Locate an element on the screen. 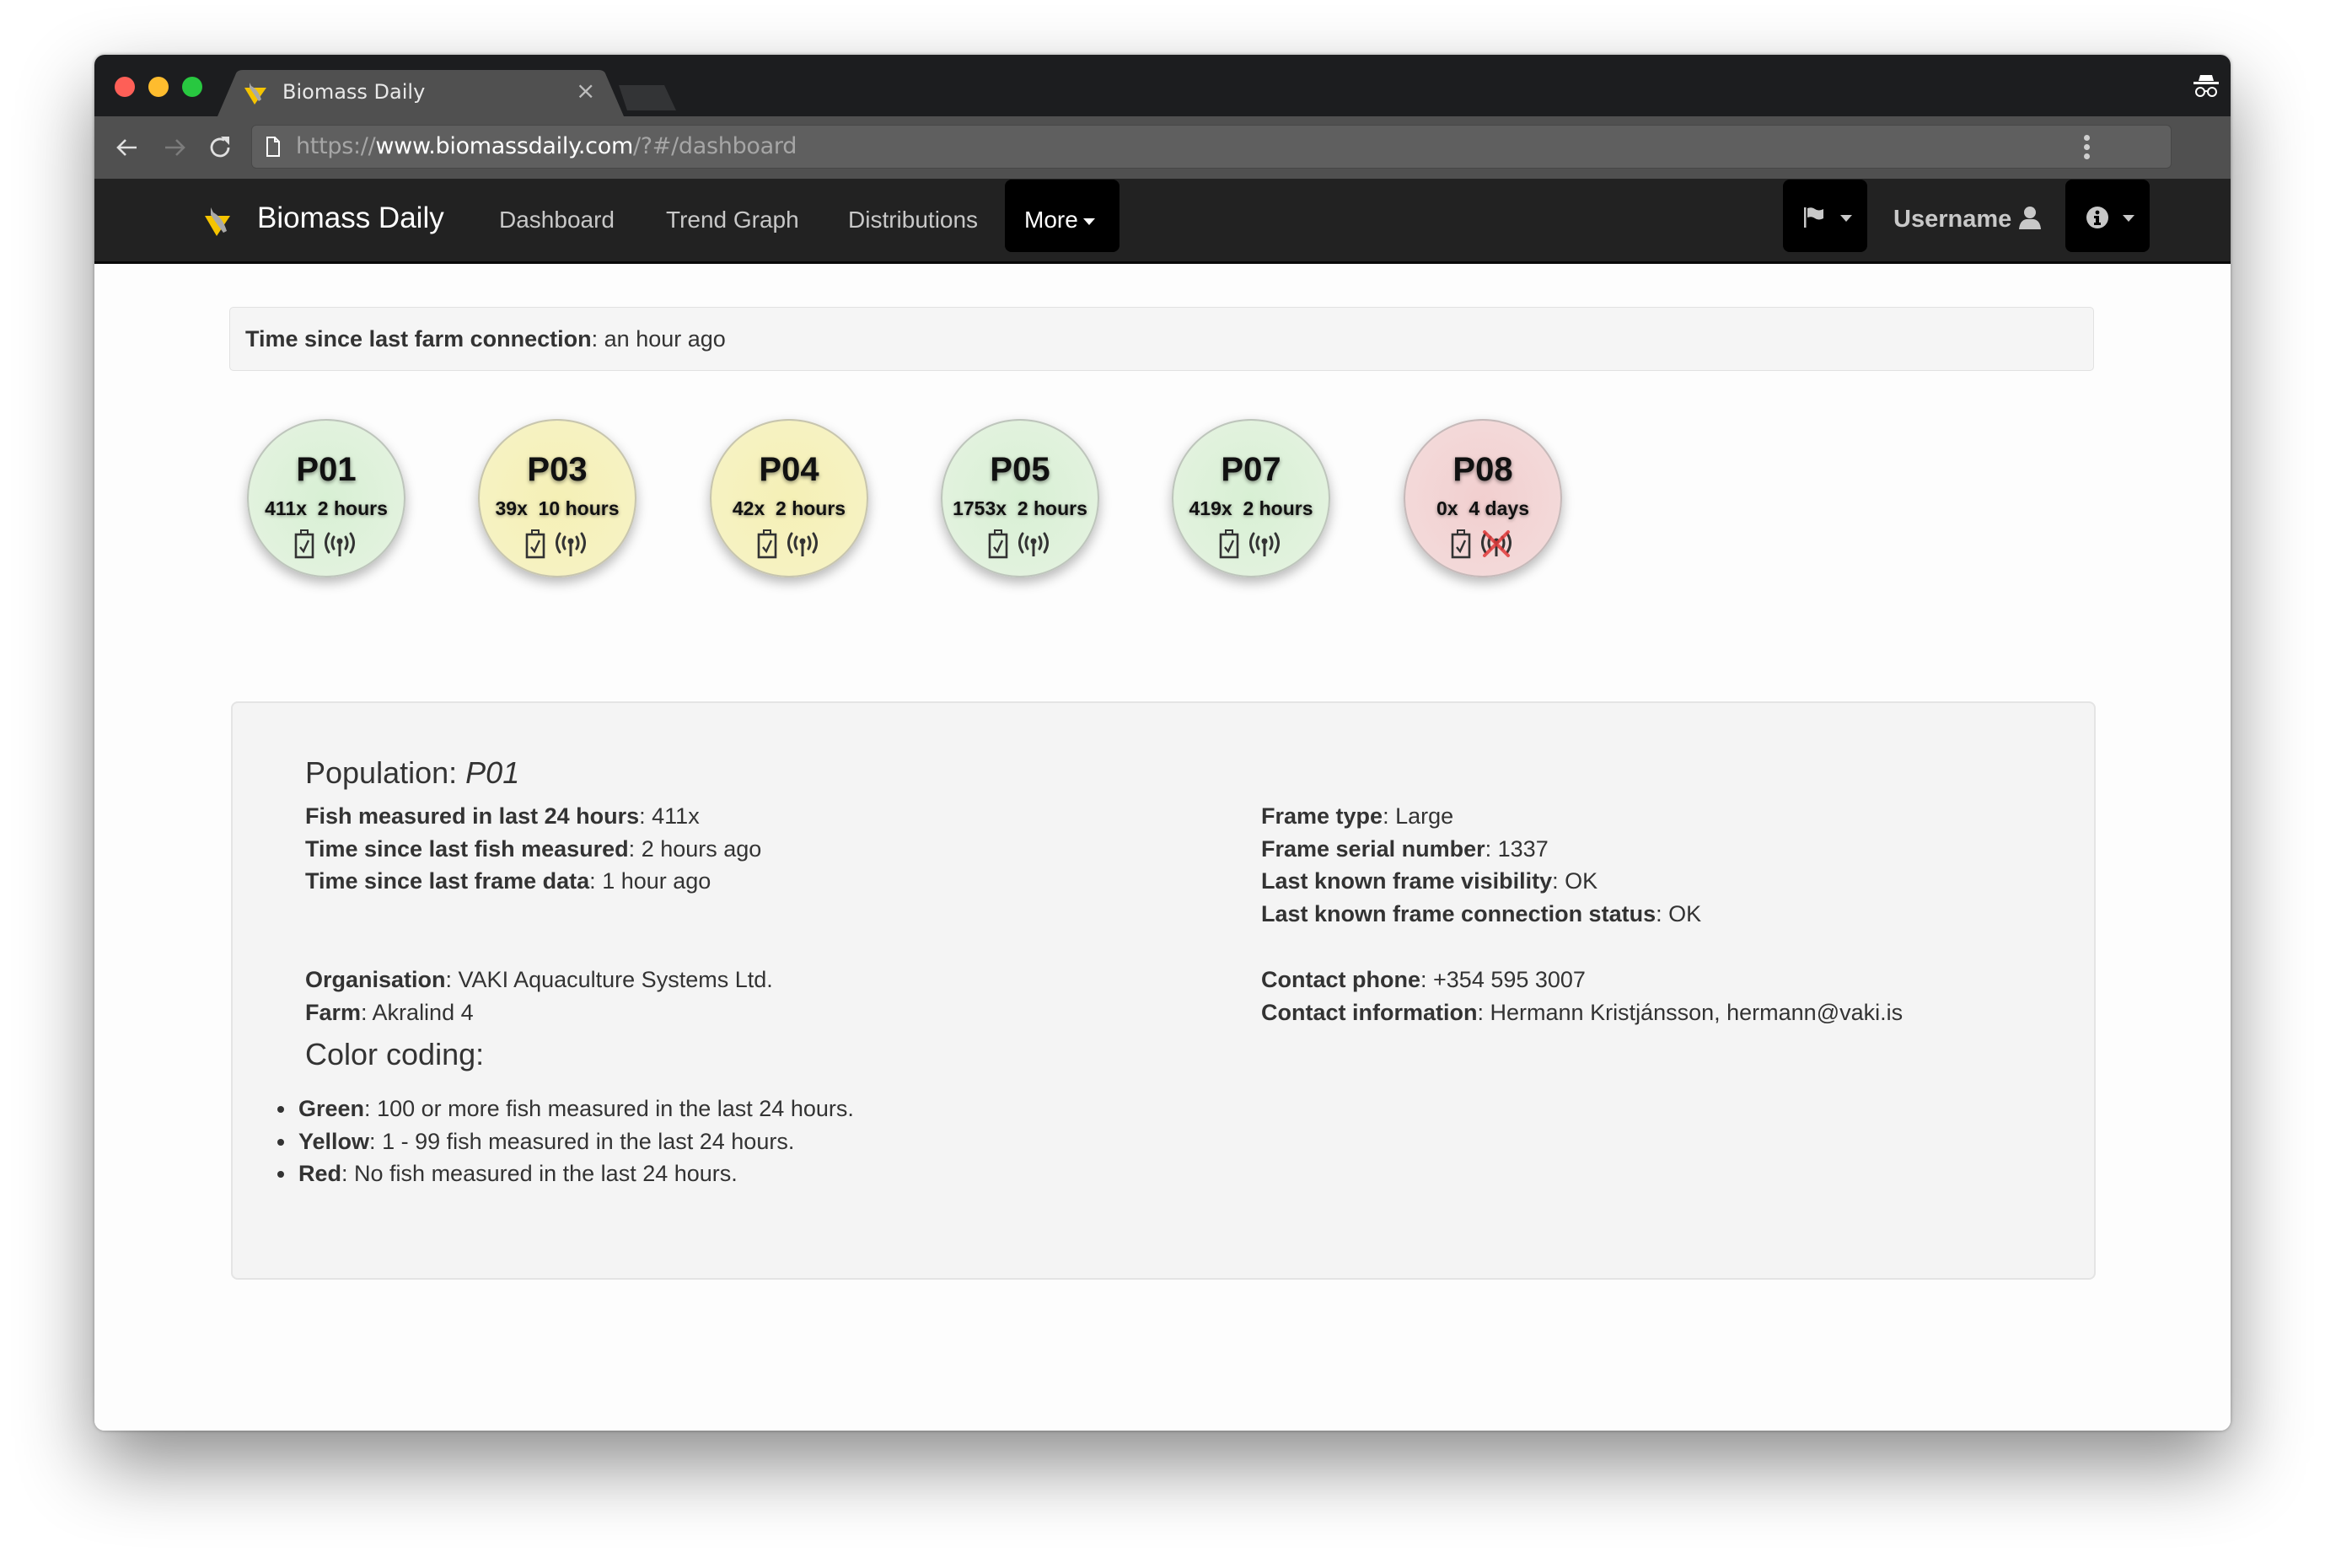  pen-circle: P04 42x 2 hours is located at coordinates (789, 498).